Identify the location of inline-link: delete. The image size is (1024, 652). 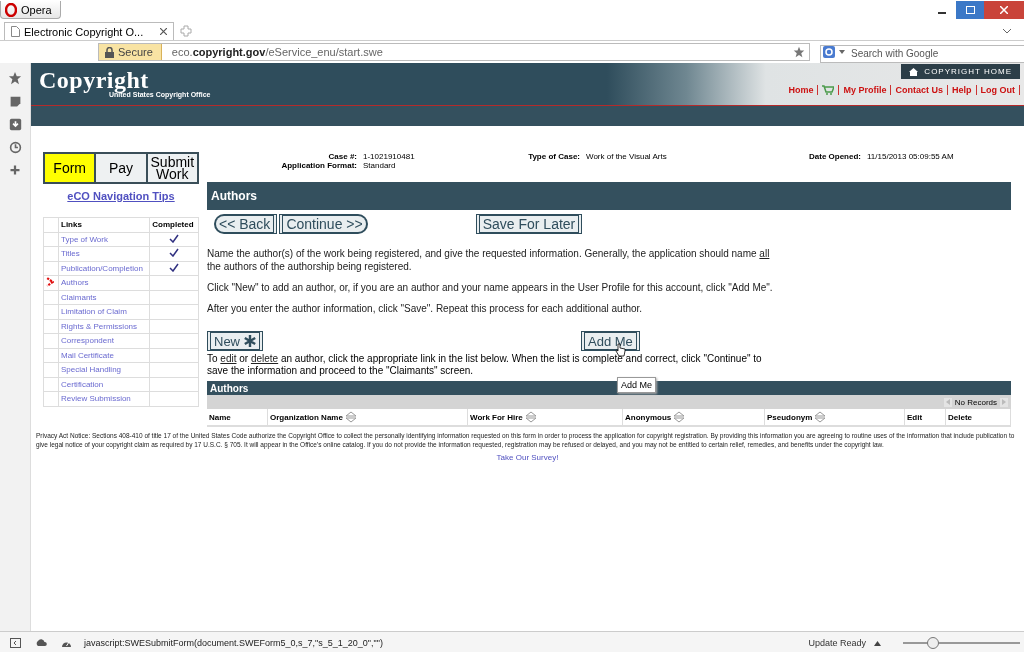
(264, 358).